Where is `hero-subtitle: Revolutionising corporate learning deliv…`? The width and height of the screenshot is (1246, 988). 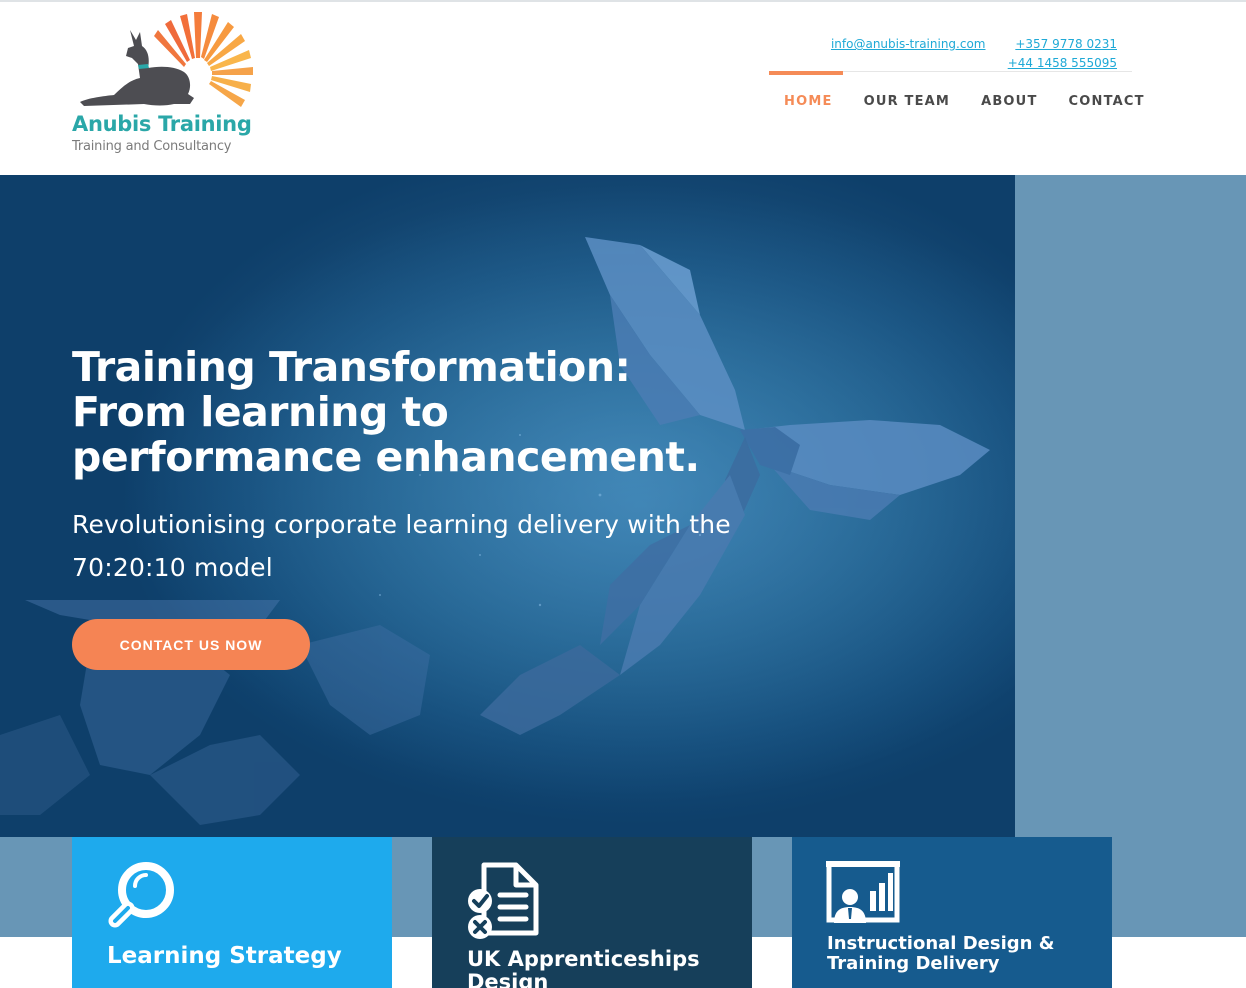 hero-subtitle: Revolutionising corporate learning deliv… is located at coordinates (401, 546).